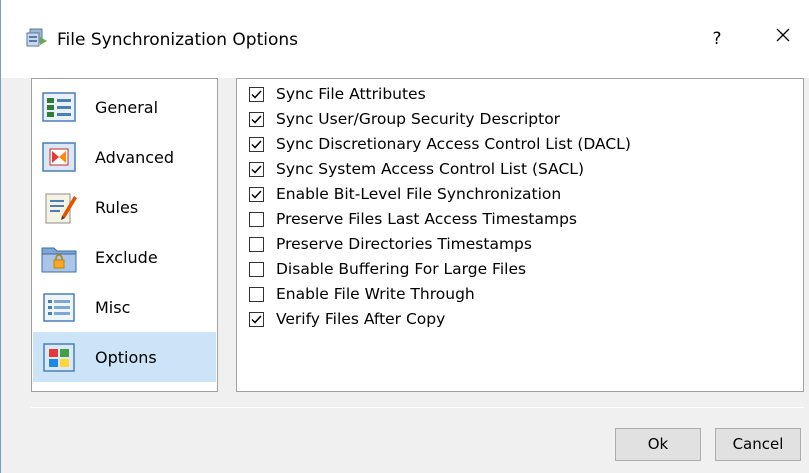 The image size is (809, 473). Describe the element at coordinates (117, 207) in the screenshot. I see `nav-label-rules: Rules` at that location.